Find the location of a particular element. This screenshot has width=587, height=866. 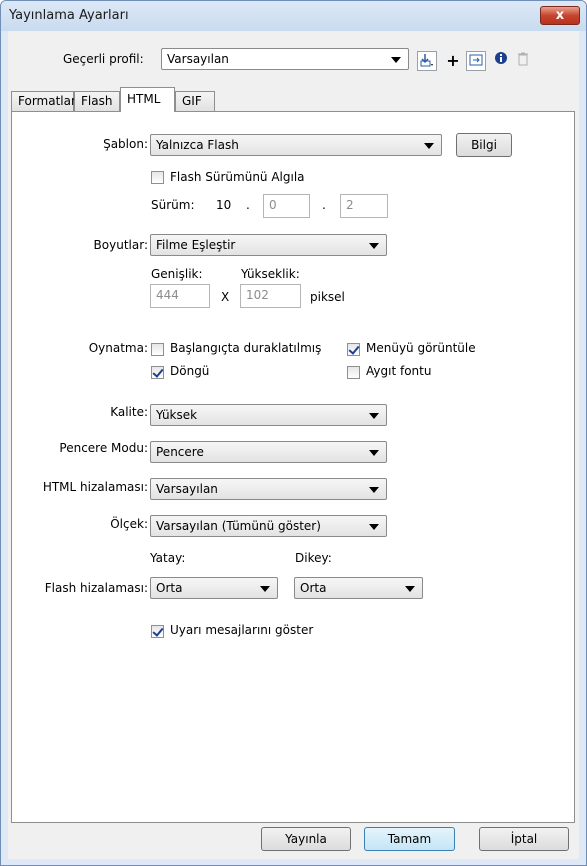

height-field: 102 is located at coordinates (270, 296).